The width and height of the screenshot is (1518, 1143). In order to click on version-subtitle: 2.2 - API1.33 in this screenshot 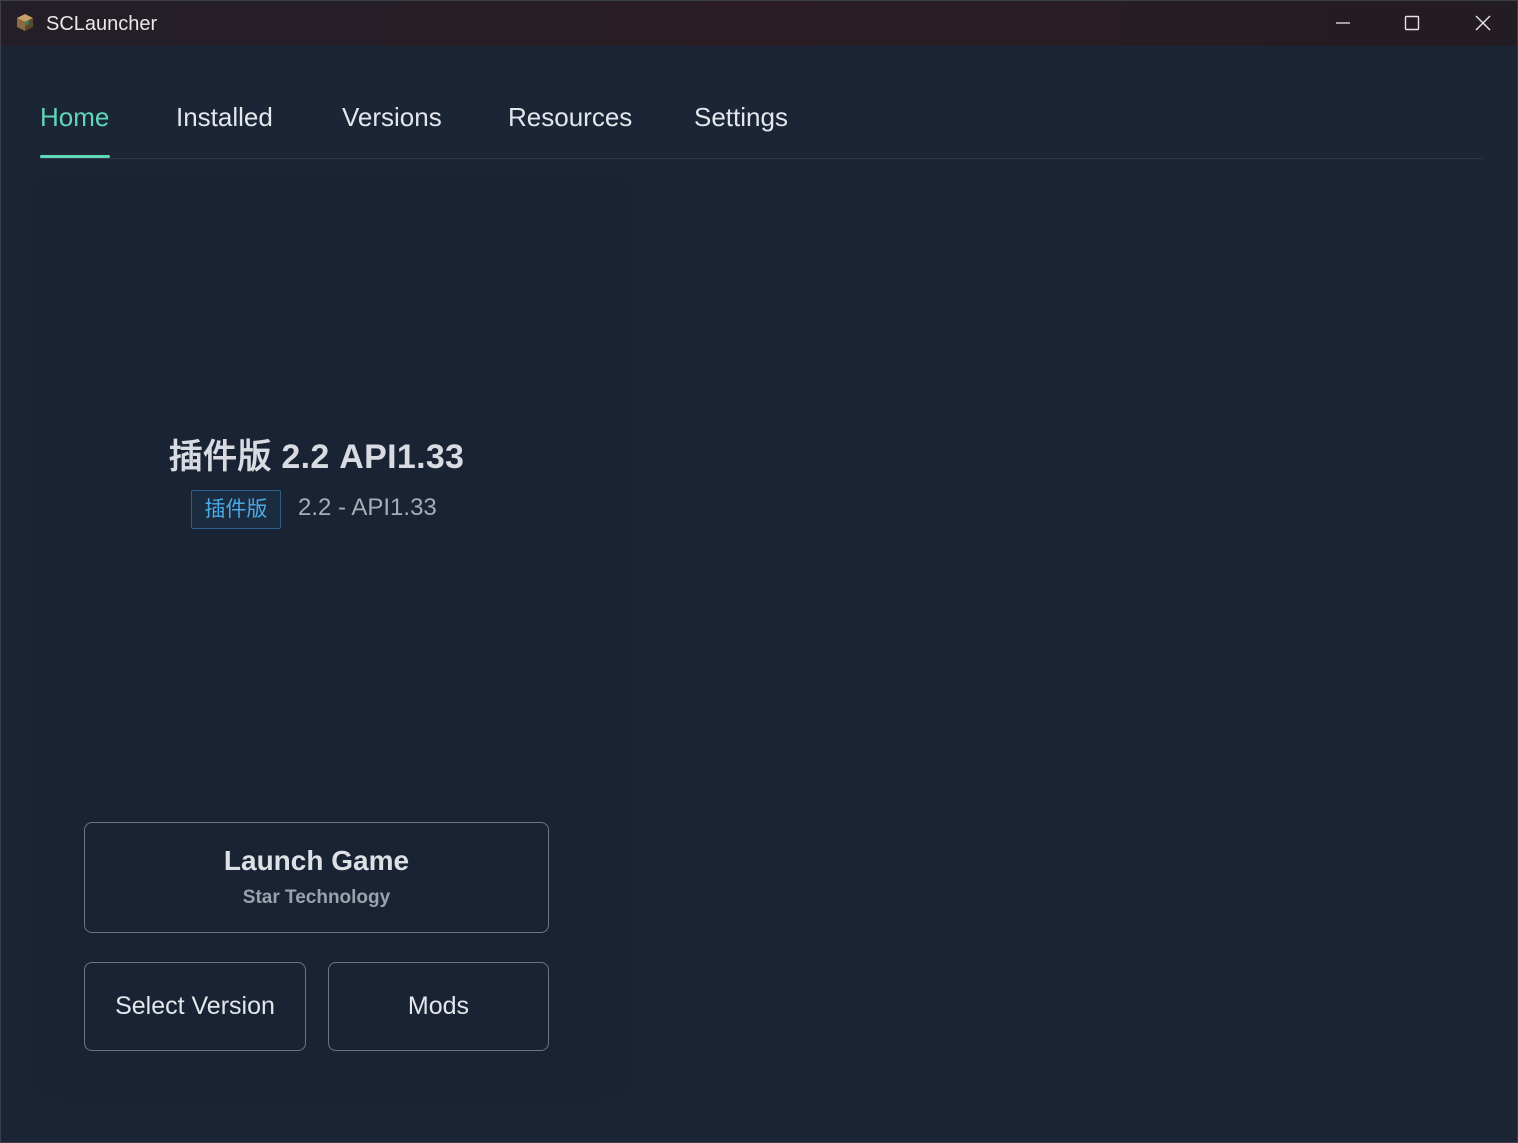, I will do `click(367, 507)`.